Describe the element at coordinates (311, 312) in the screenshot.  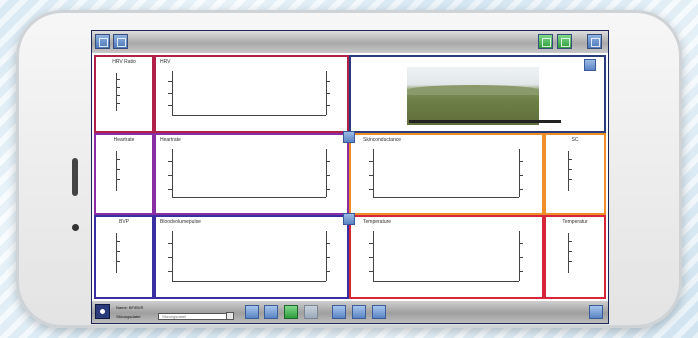
I see `stop-icon` at that location.